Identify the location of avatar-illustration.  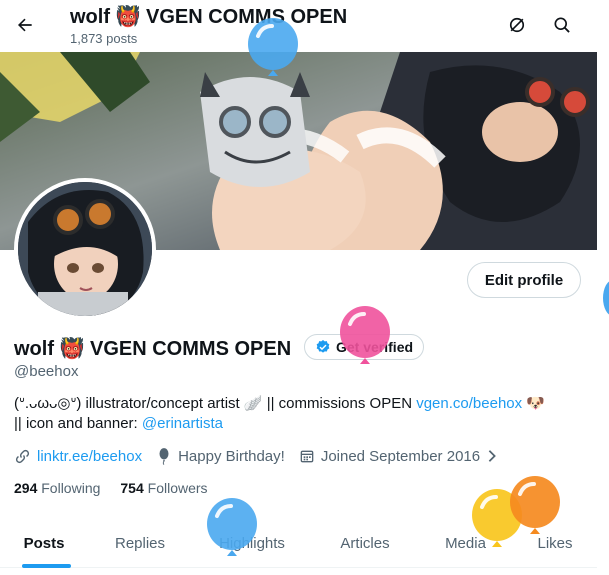
(85, 249).